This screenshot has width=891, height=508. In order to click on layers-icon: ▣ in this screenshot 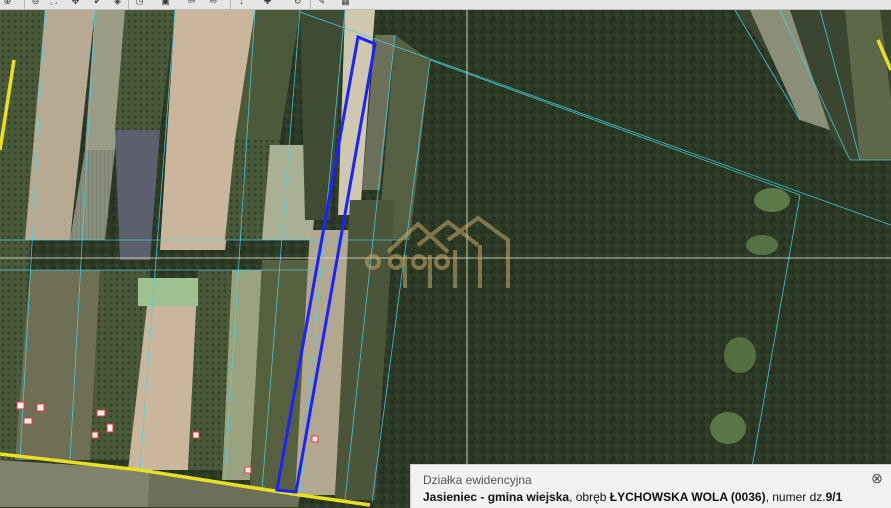, I will do `click(165, 3)`.